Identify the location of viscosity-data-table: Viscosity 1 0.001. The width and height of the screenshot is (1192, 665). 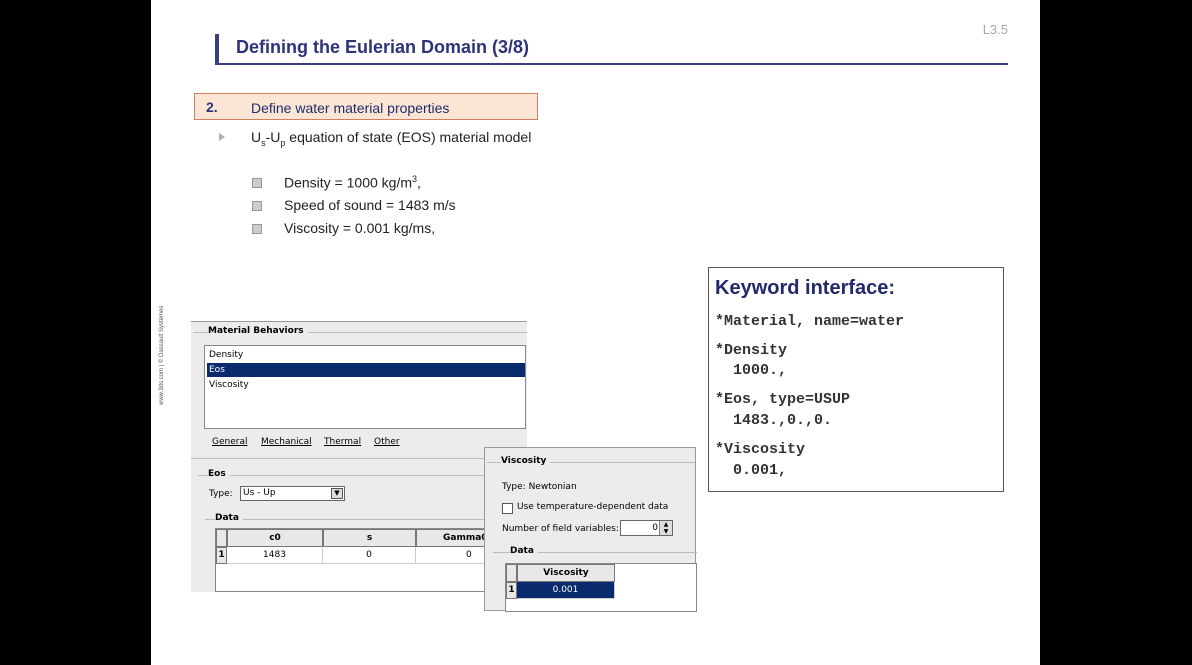
(601, 587).